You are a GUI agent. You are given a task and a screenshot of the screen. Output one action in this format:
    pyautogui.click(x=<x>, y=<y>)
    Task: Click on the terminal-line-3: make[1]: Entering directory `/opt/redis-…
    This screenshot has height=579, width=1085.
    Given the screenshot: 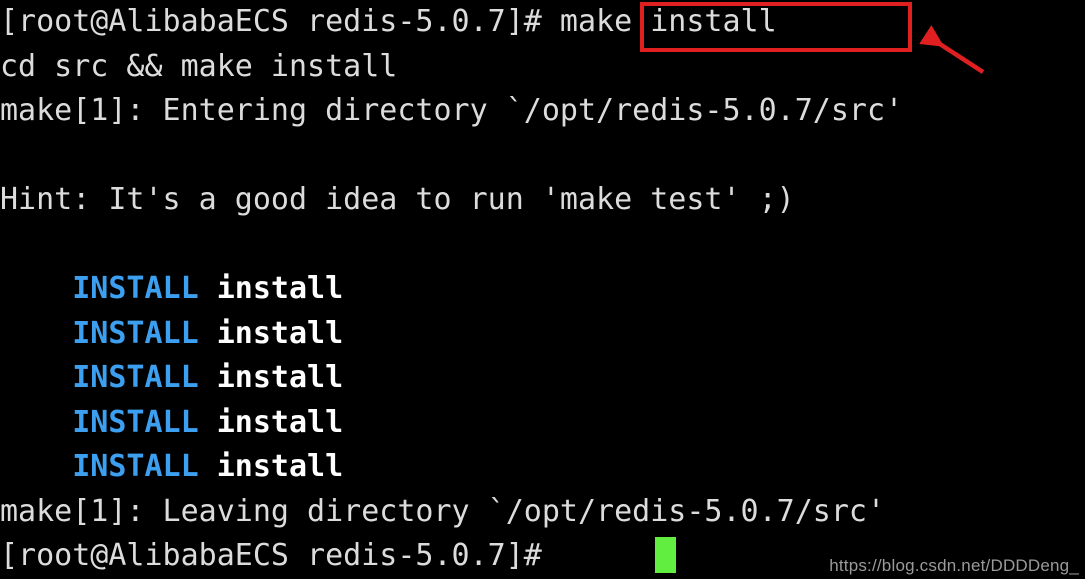 What is the action you would take?
    pyautogui.click(x=542, y=111)
    